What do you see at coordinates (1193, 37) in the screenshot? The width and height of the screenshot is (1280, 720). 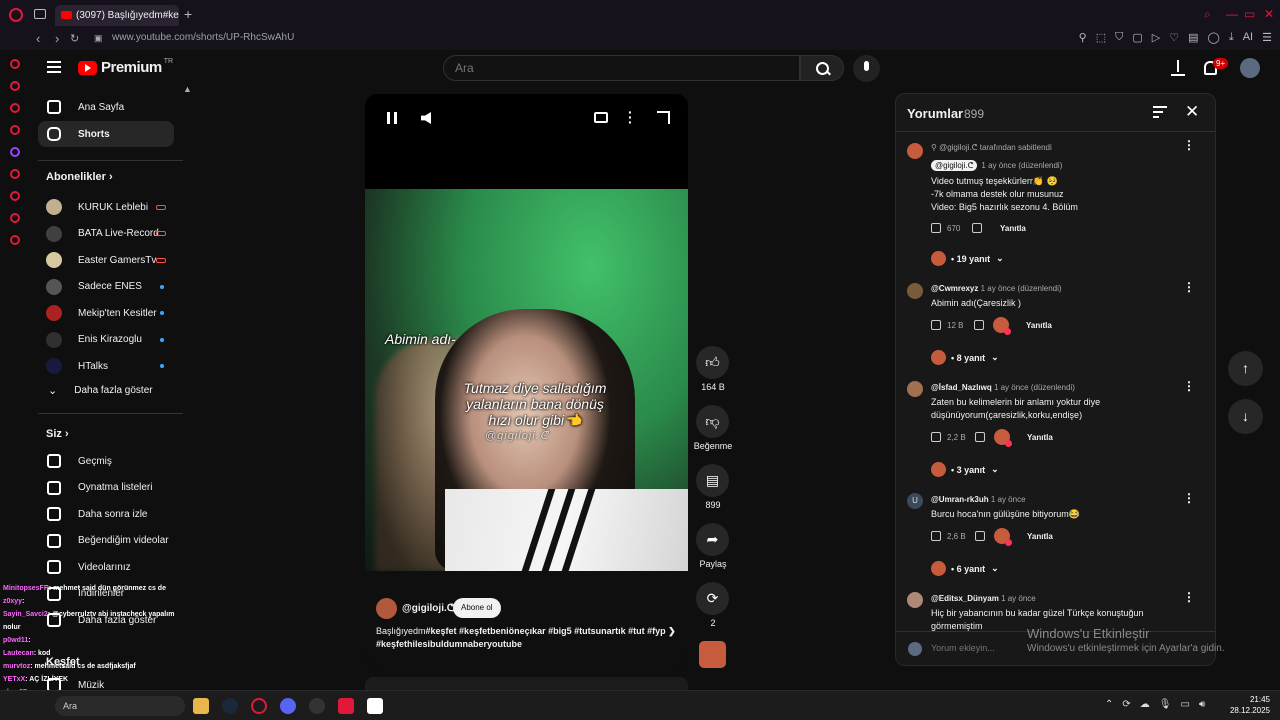 I see `wallet-icon: ▤` at bounding box center [1193, 37].